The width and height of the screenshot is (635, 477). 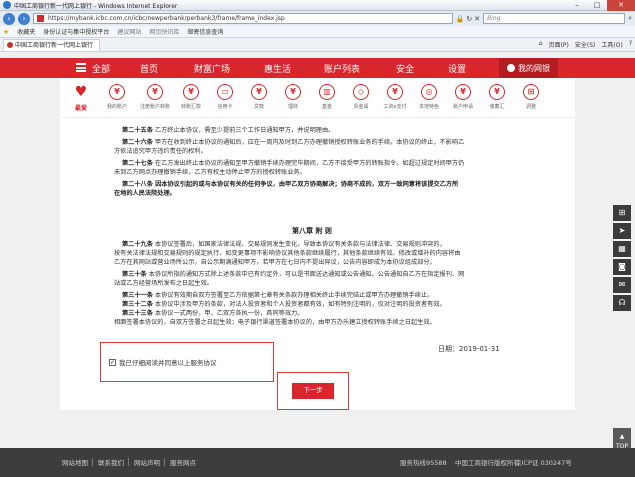 I want to click on next-button: 下一步, so click(x=313, y=391).